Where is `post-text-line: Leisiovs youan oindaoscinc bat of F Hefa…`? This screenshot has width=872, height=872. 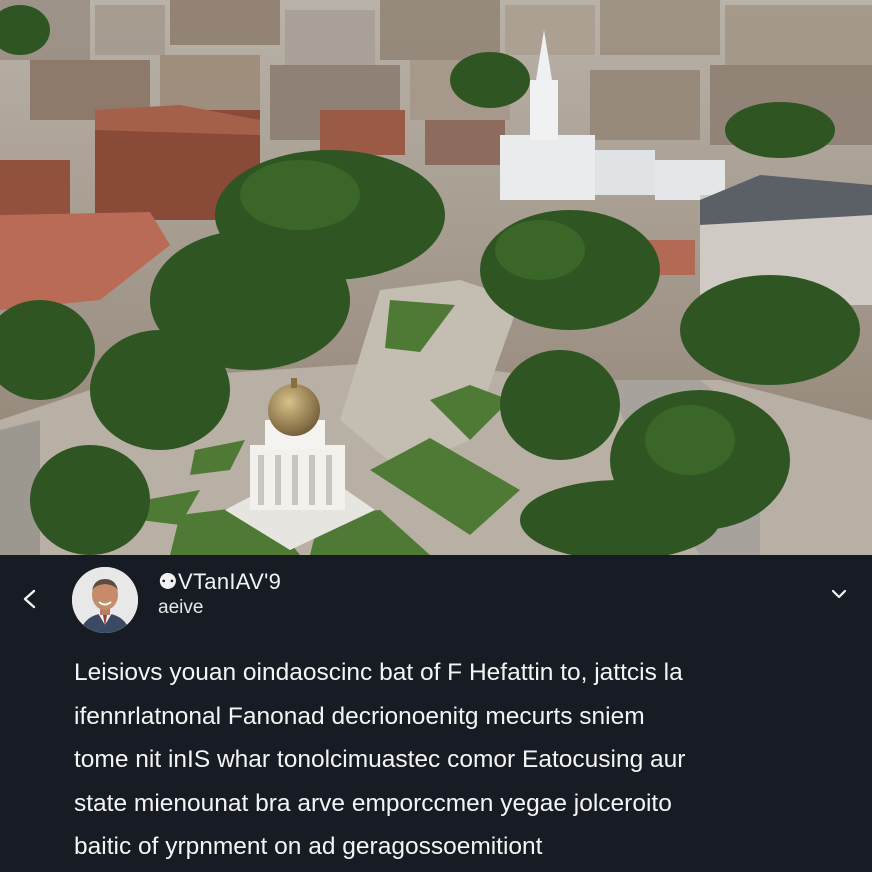 post-text-line: Leisiovs youan oindaoscinc bat of F Hefa… is located at coordinates (378, 672).